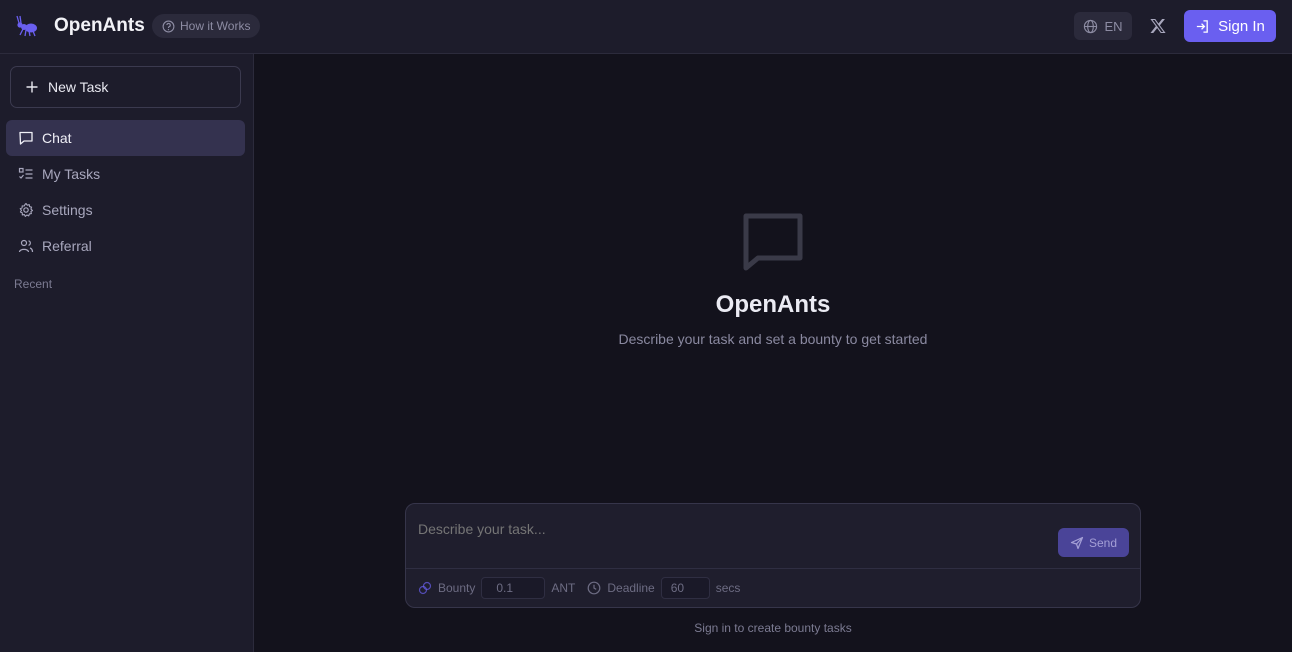  What do you see at coordinates (728, 529) in the screenshot?
I see `task-input` at bounding box center [728, 529].